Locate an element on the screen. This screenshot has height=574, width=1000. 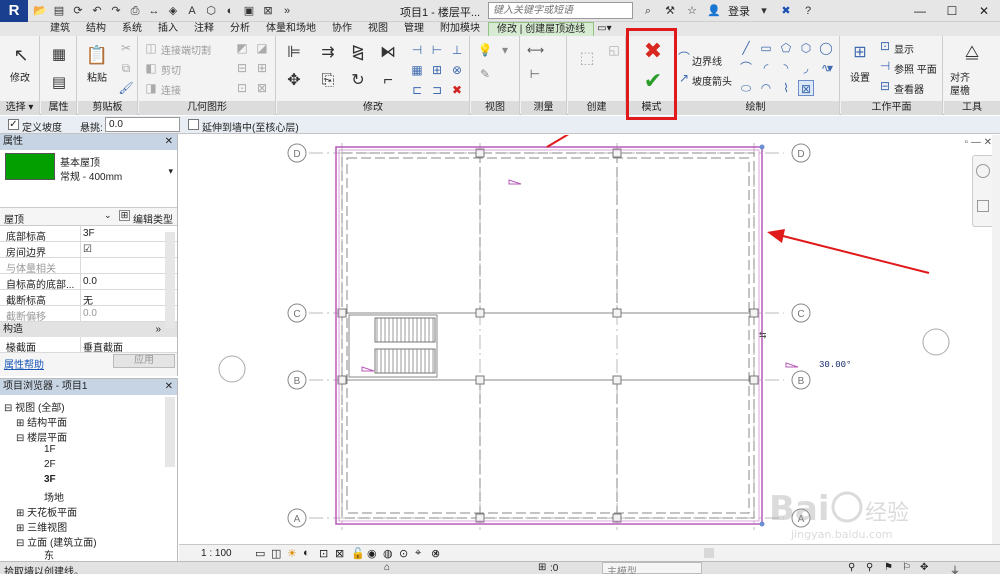
tab-modify-roof-footprint: 修改 | 创建屋顶迹线 is located at coordinates (541, 29).